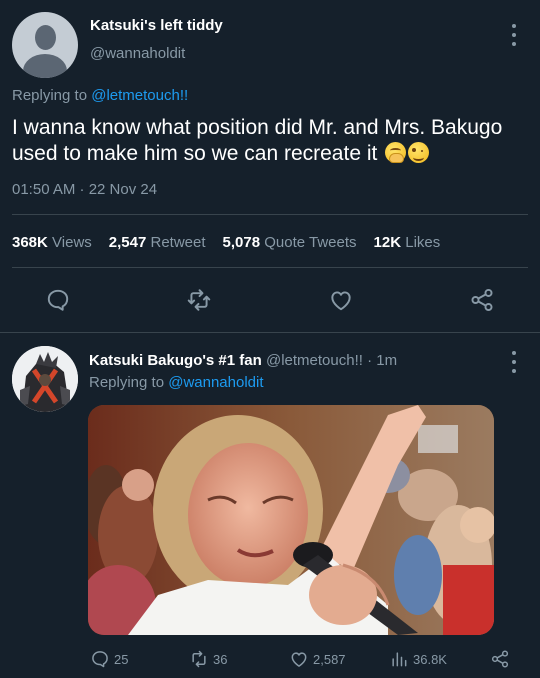 Image resolution: width=540 pixels, height=678 pixels. I want to click on default-avatar-icon, so click(45, 37).